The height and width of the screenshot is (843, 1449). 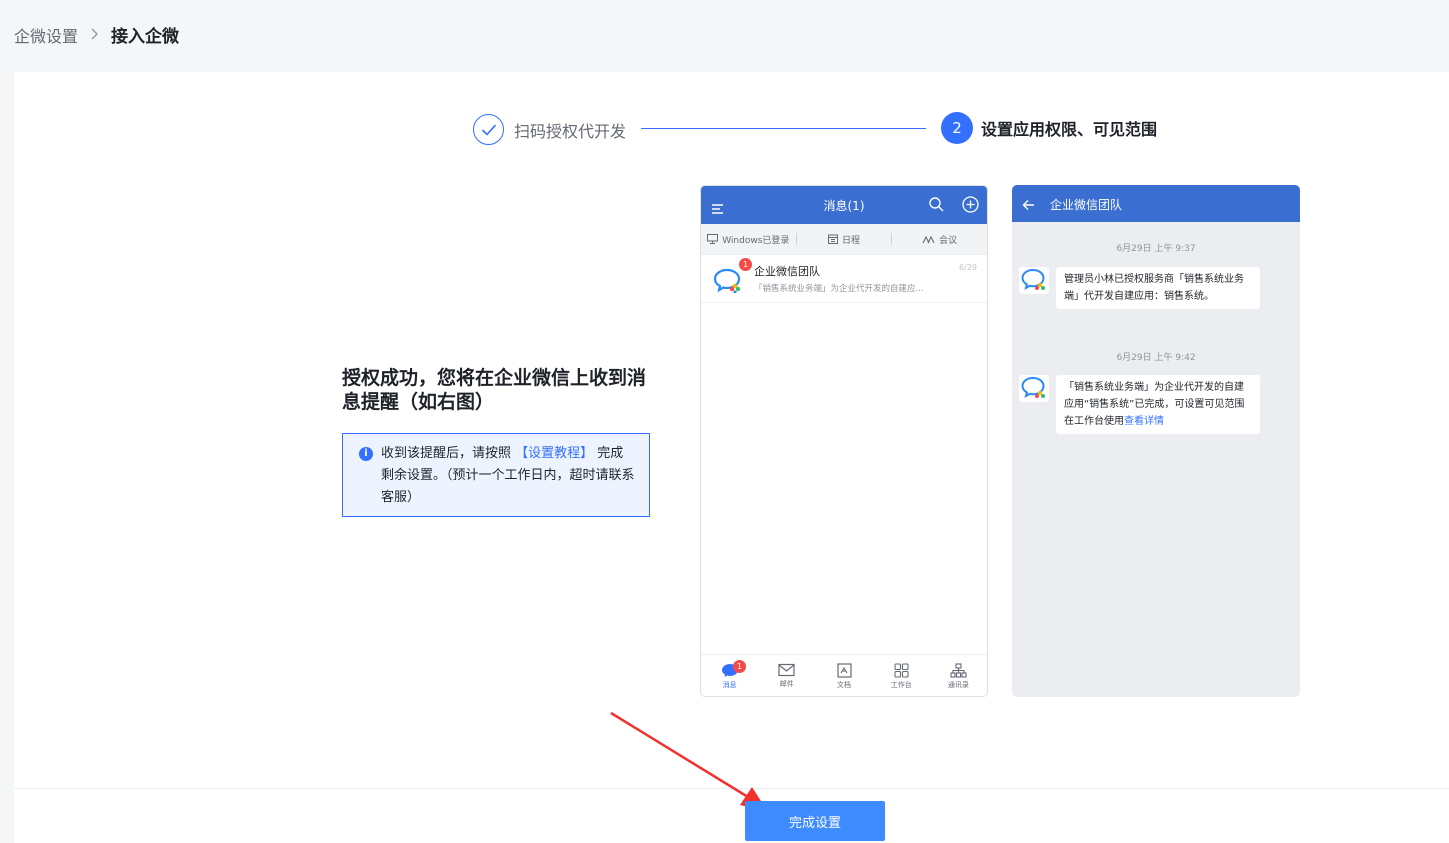 What do you see at coordinates (488, 129) in the screenshot?
I see `check-icon` at bounding box center [488, 129].